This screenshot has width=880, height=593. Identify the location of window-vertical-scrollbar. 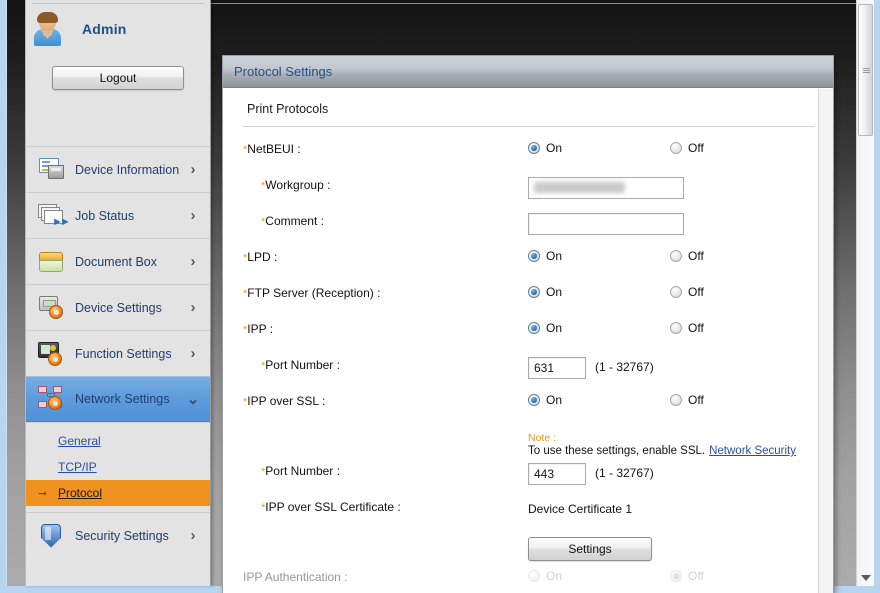
(865, 293).